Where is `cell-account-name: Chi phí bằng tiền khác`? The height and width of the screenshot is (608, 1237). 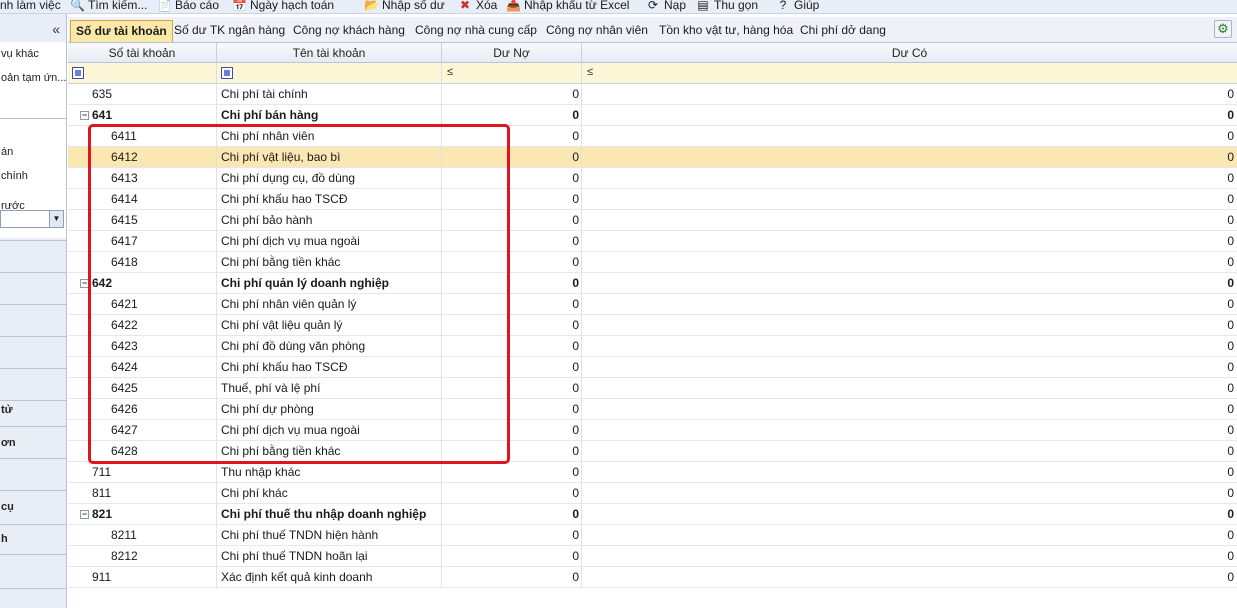
cell-account-name: Chi phí bằng tiền khác is located at coordinates (329, 451).